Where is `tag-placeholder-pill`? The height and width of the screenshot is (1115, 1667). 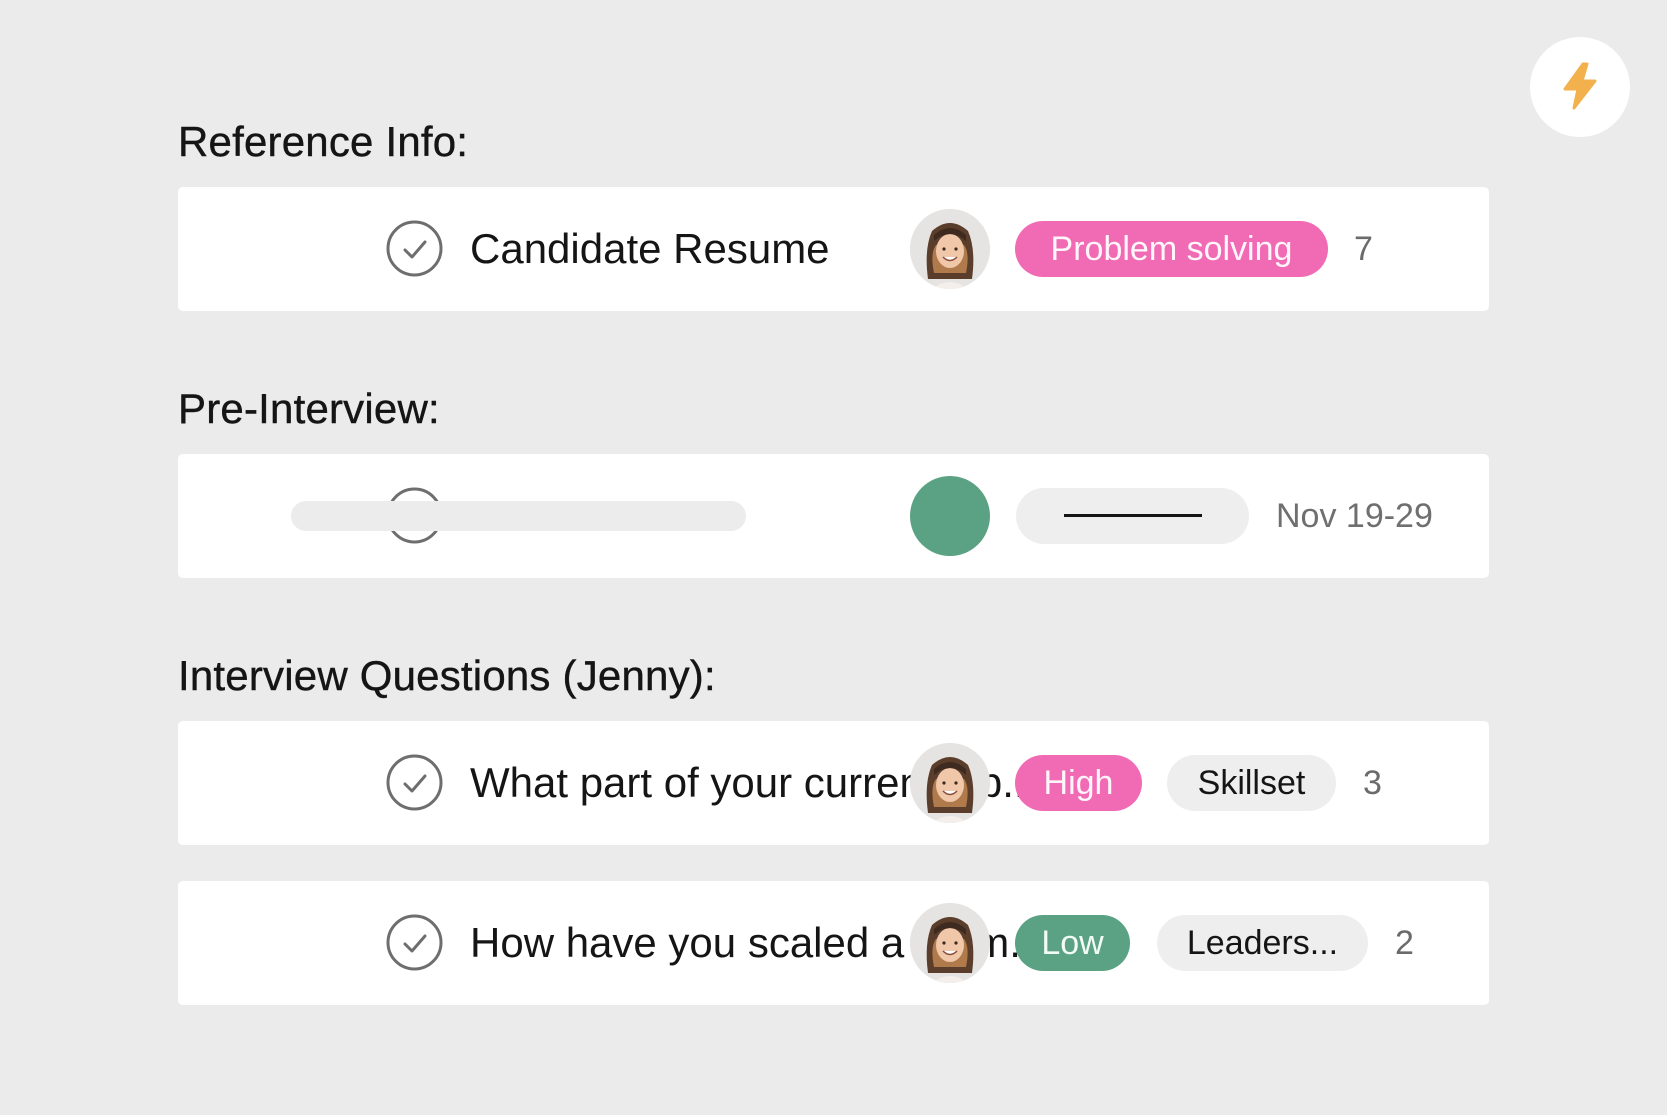 tag-placeholder-pill is located at coordinates (1132, 516).